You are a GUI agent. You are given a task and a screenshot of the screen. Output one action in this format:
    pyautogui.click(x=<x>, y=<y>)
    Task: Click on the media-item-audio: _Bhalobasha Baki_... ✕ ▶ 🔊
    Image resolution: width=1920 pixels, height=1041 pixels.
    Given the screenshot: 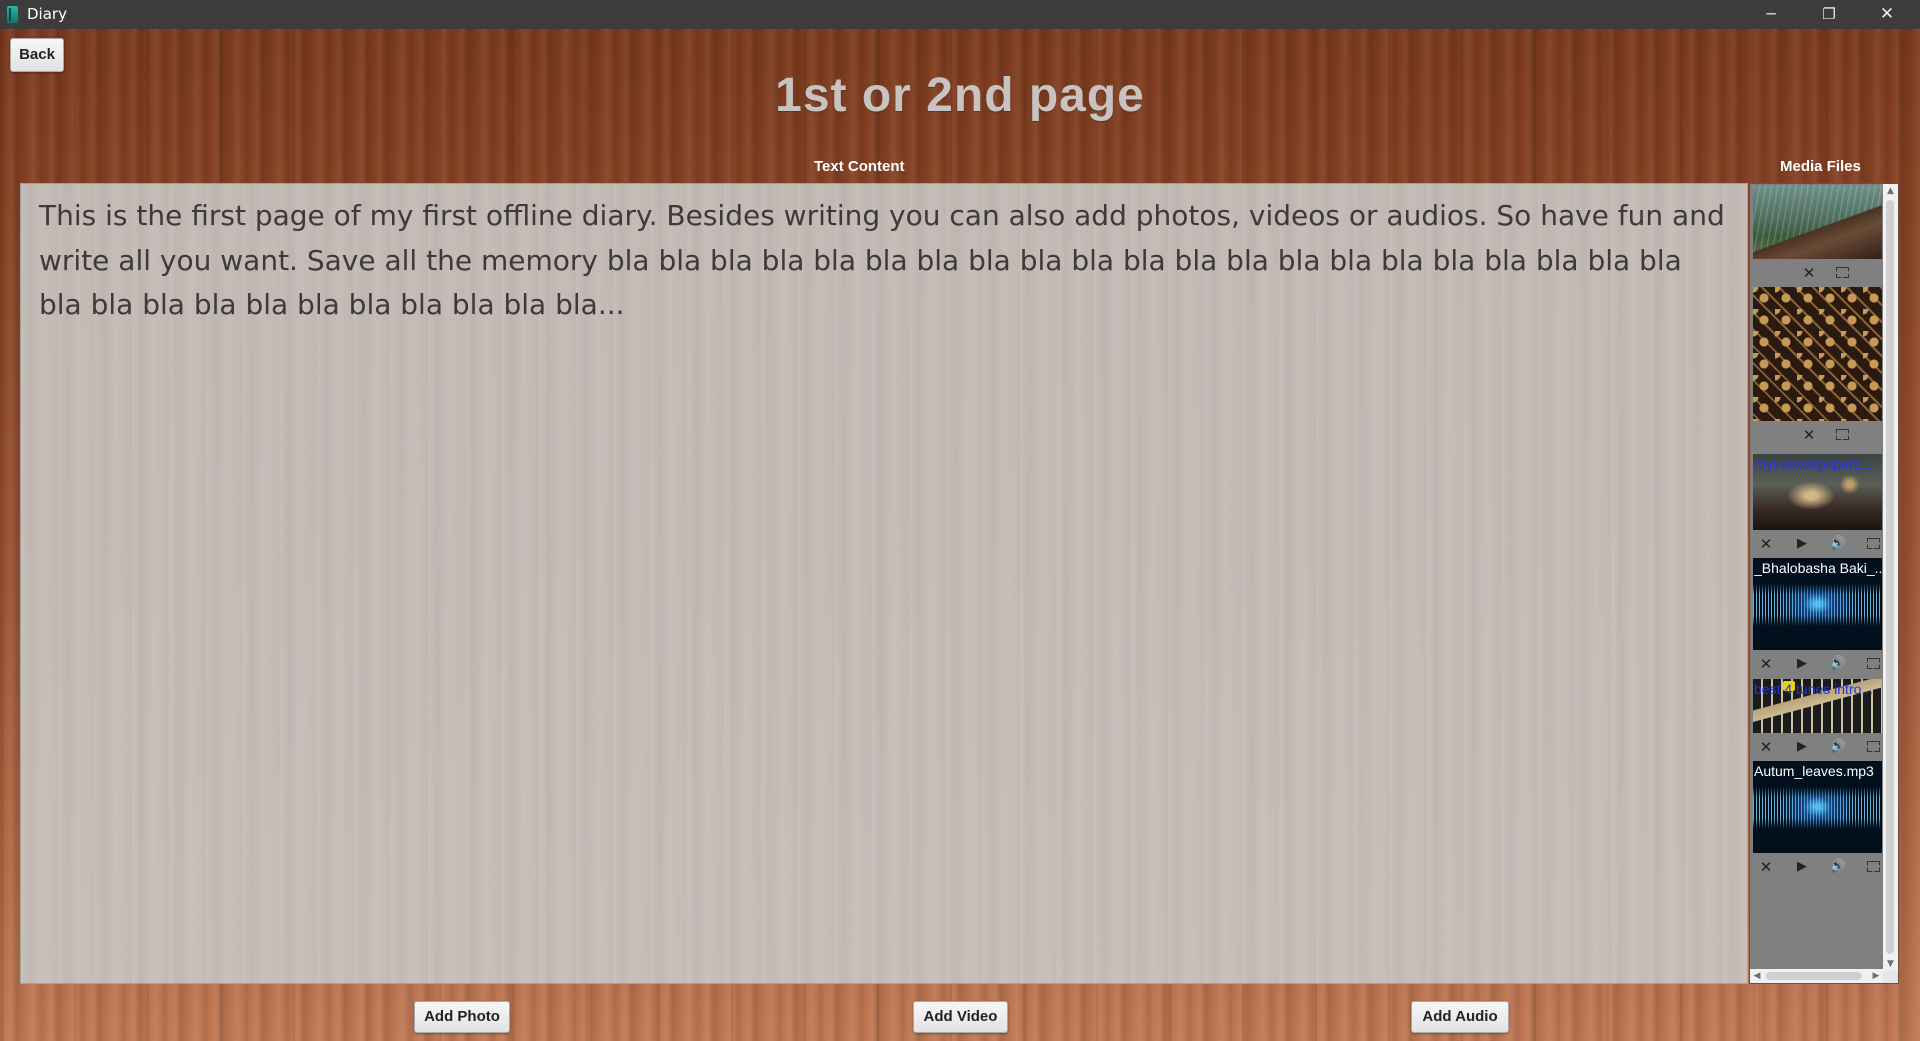 What is the action you would take?
    pyautogui.click(x=1817, y=618)
    